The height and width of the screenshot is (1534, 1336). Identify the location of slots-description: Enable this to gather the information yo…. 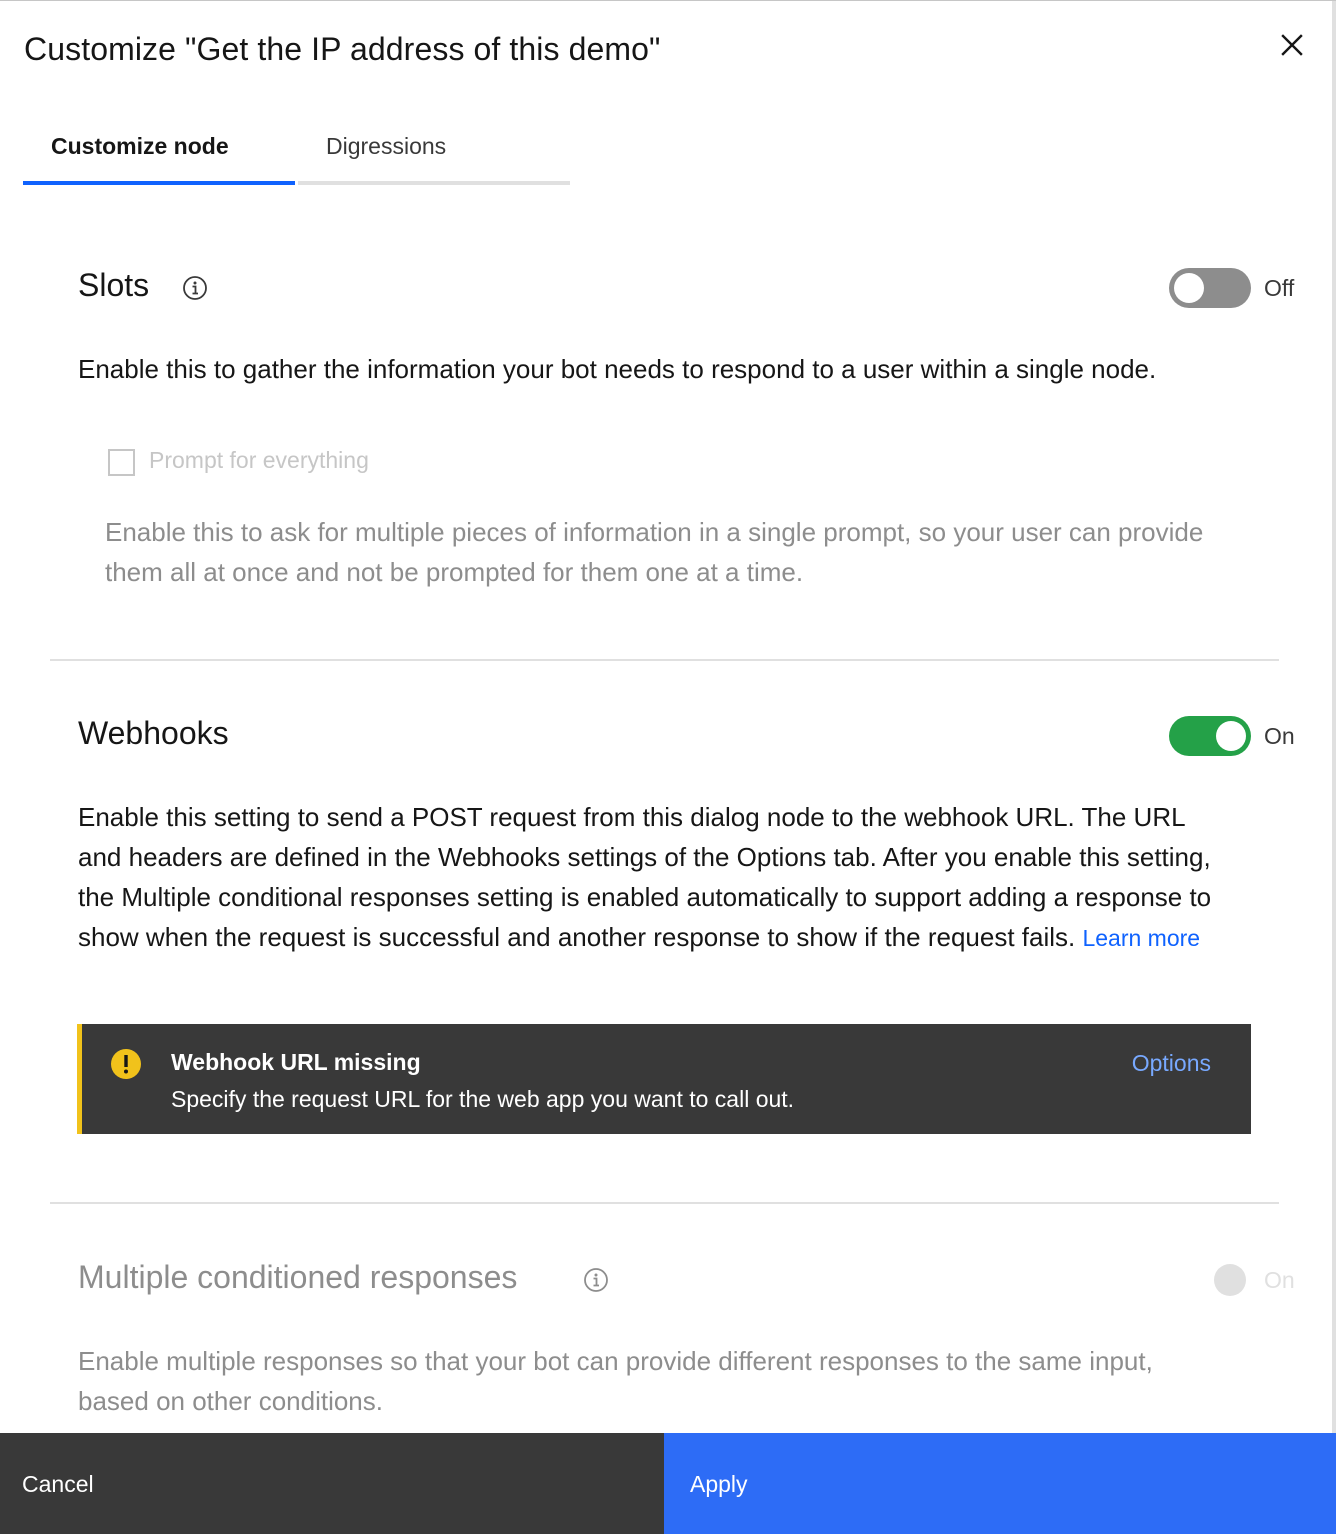
(617, 369).